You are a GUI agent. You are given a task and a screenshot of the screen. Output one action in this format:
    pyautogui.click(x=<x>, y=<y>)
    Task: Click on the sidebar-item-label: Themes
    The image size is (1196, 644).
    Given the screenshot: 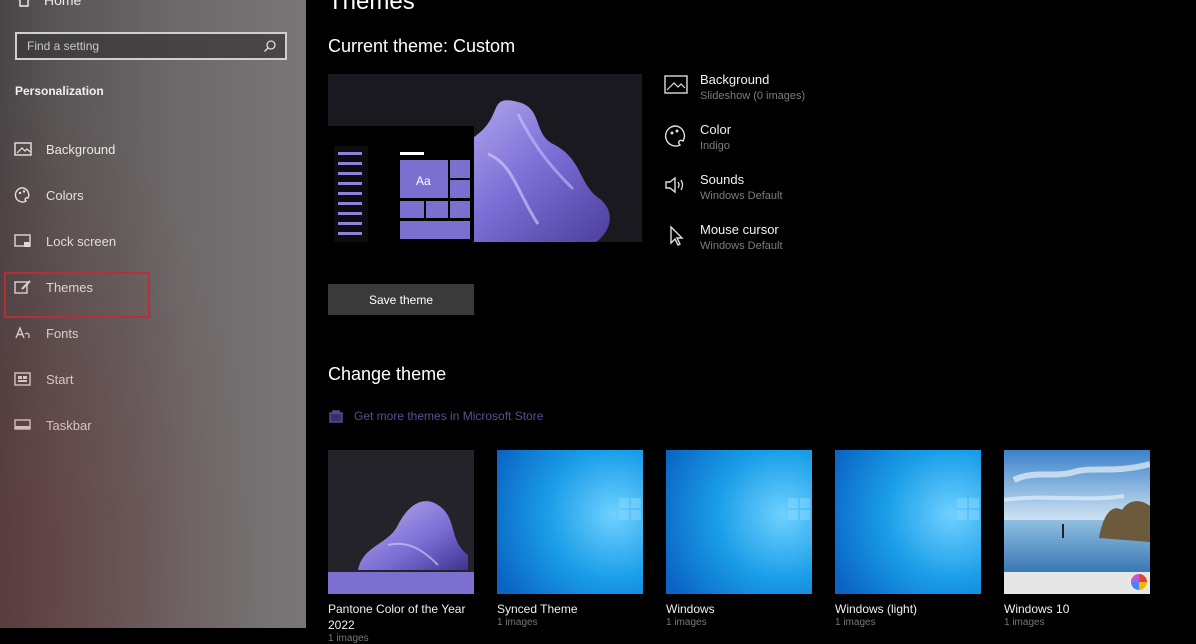 What is the action you would take?
    pyautogui.click(x=69, y=287)
    